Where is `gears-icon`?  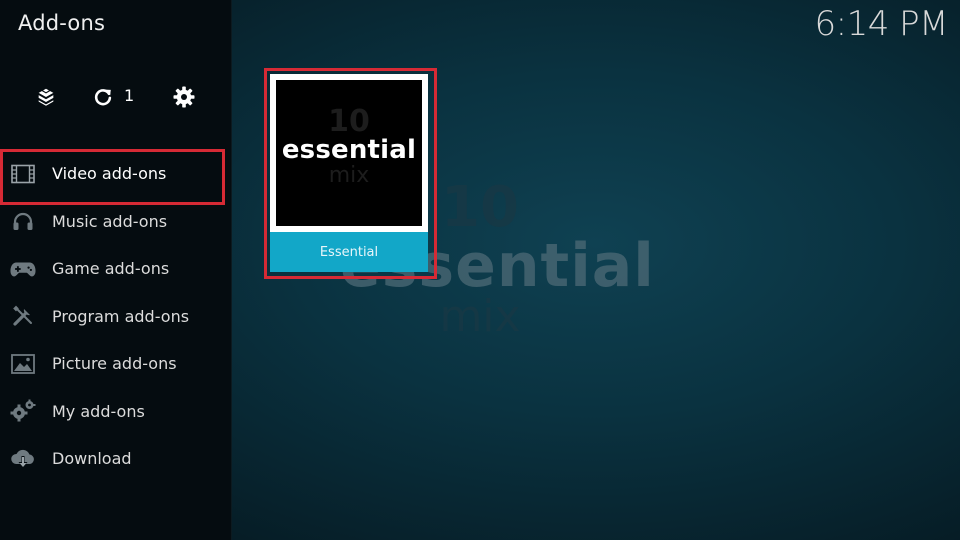 gears-icon is located at coordinates (23, 411).